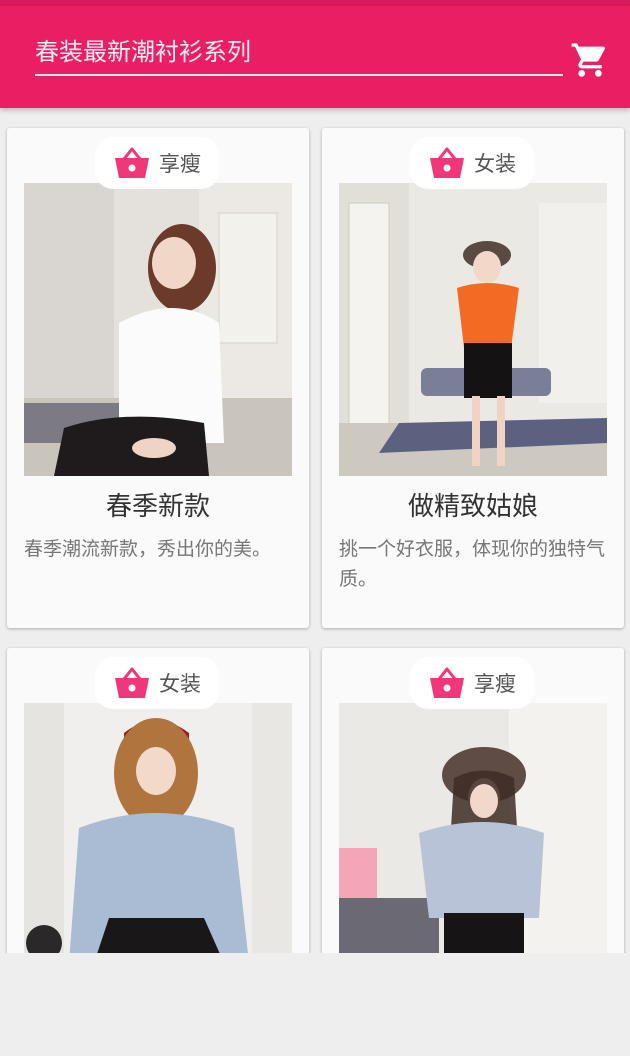 The width and height of the screenshot is (630, 1056). What do you see at coordinates (472, 507) in the screenshot?
I see `card-title: 做精致姑娘` at bounding box center [472, 507].